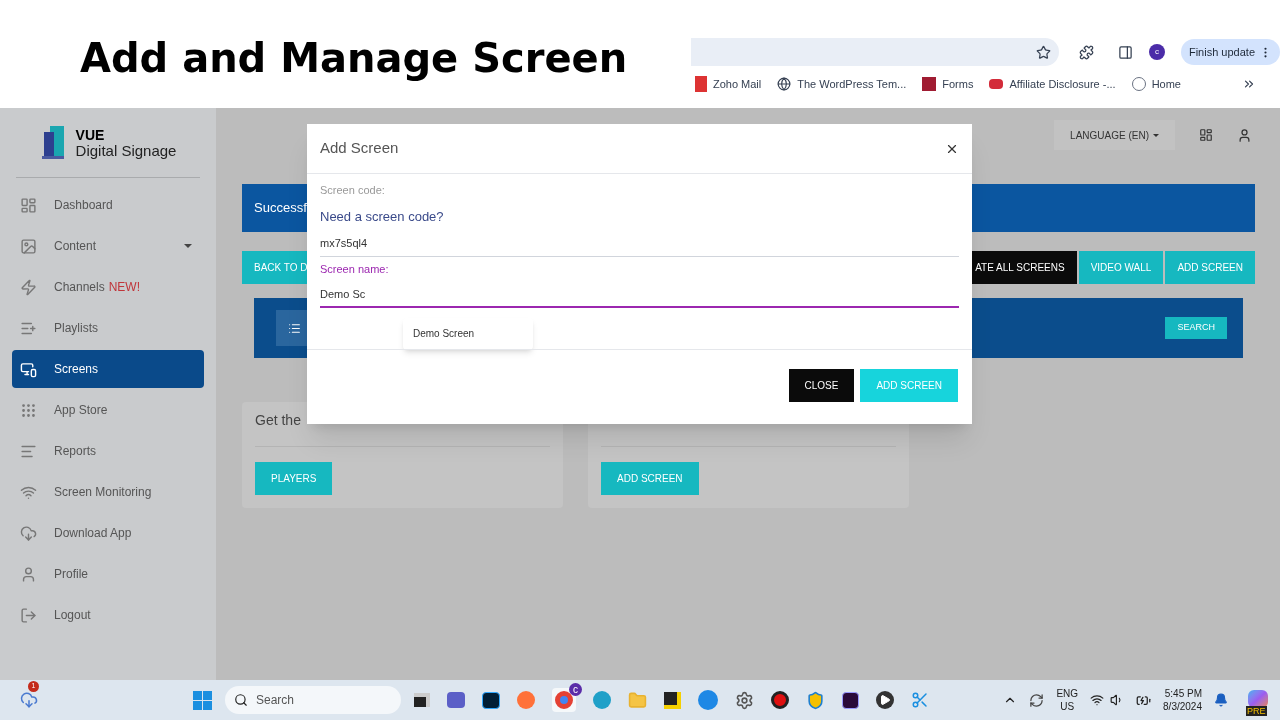 This screenshot has width=1280, height=720. What do you see at coordinates (313, 700) in the screenshot?
I see `taskbar-search-field: Search` at bounding box center [313, 700].